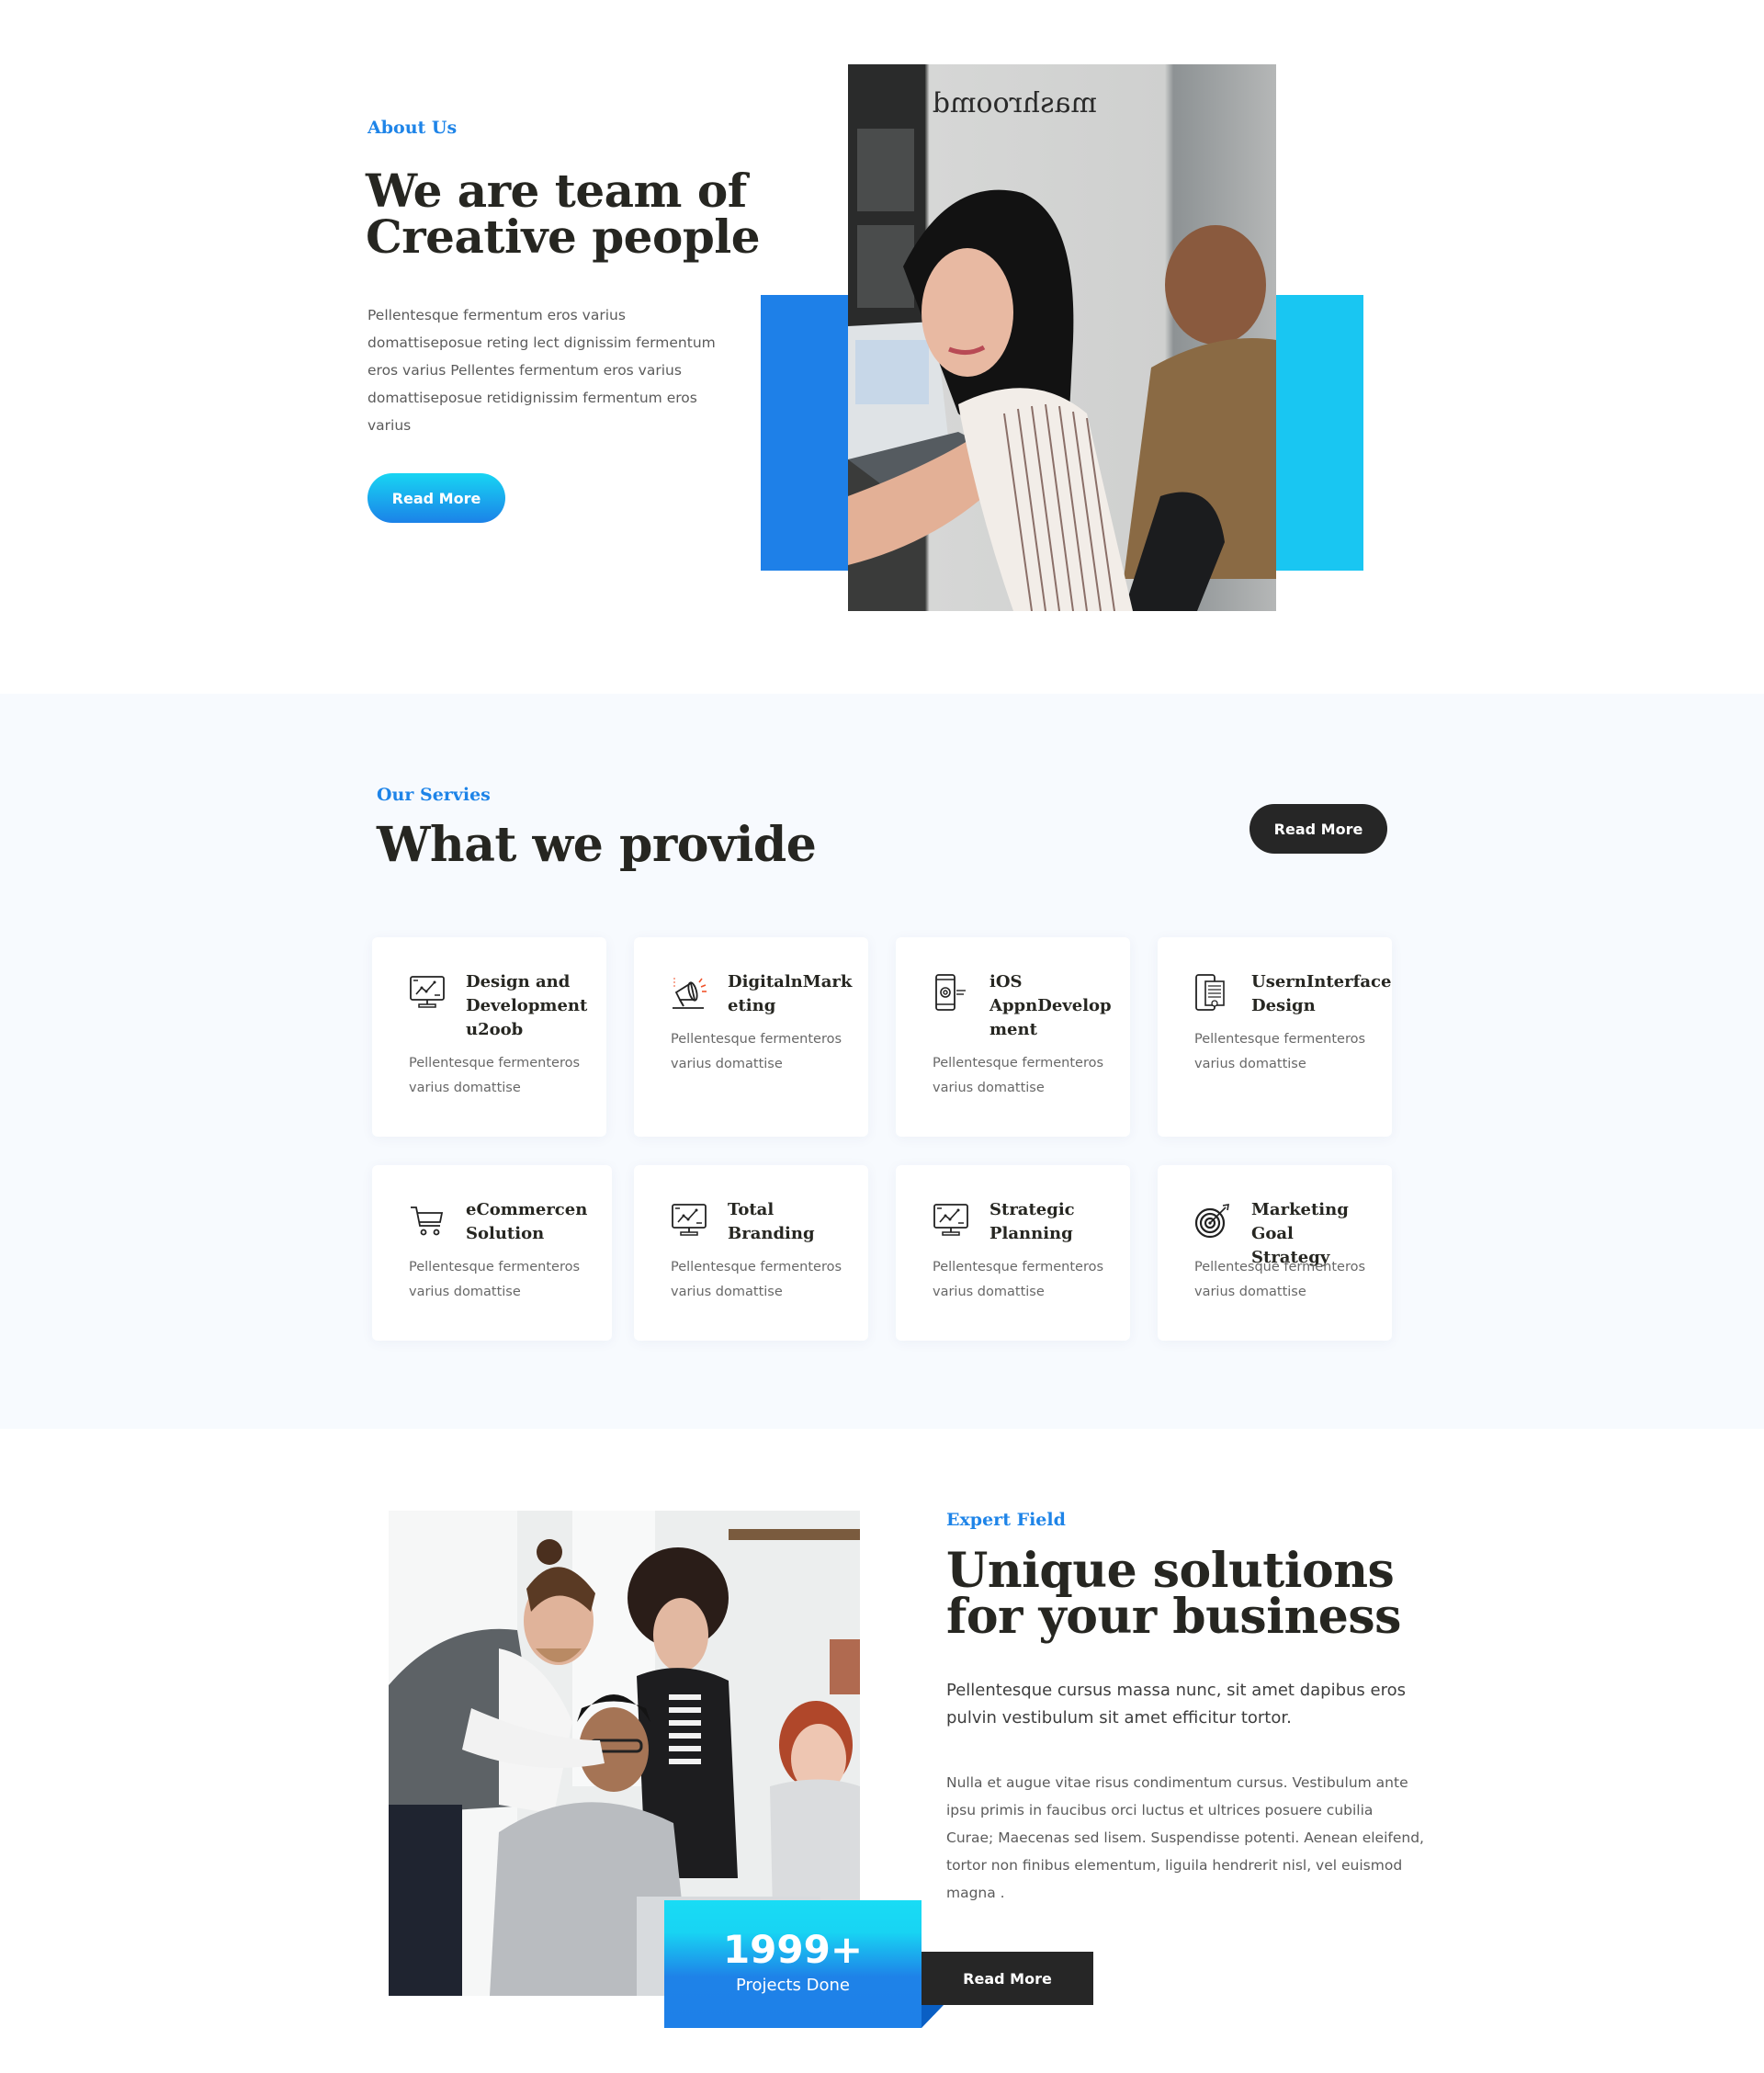  Describe the element at coordinates (527, 1006) in the screenshot. I see `service-card-title: Design and Development u2oob` at that location.